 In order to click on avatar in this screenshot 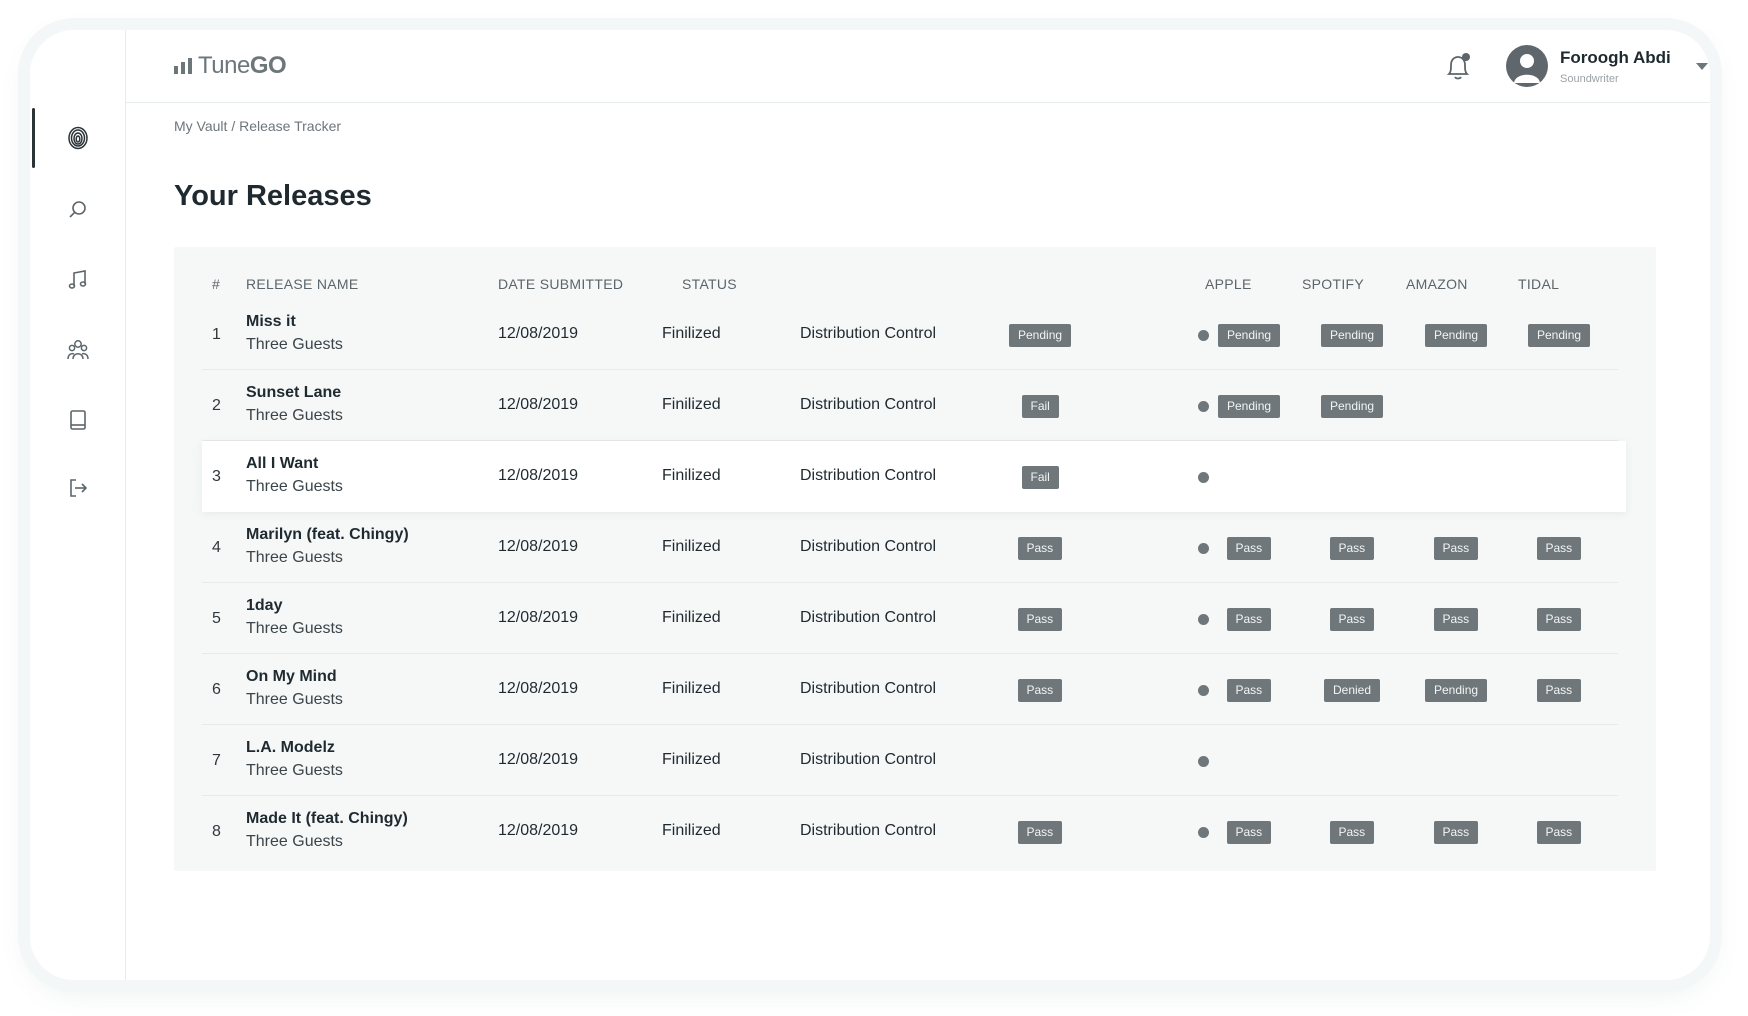, I will do `click(1527, 66)`.